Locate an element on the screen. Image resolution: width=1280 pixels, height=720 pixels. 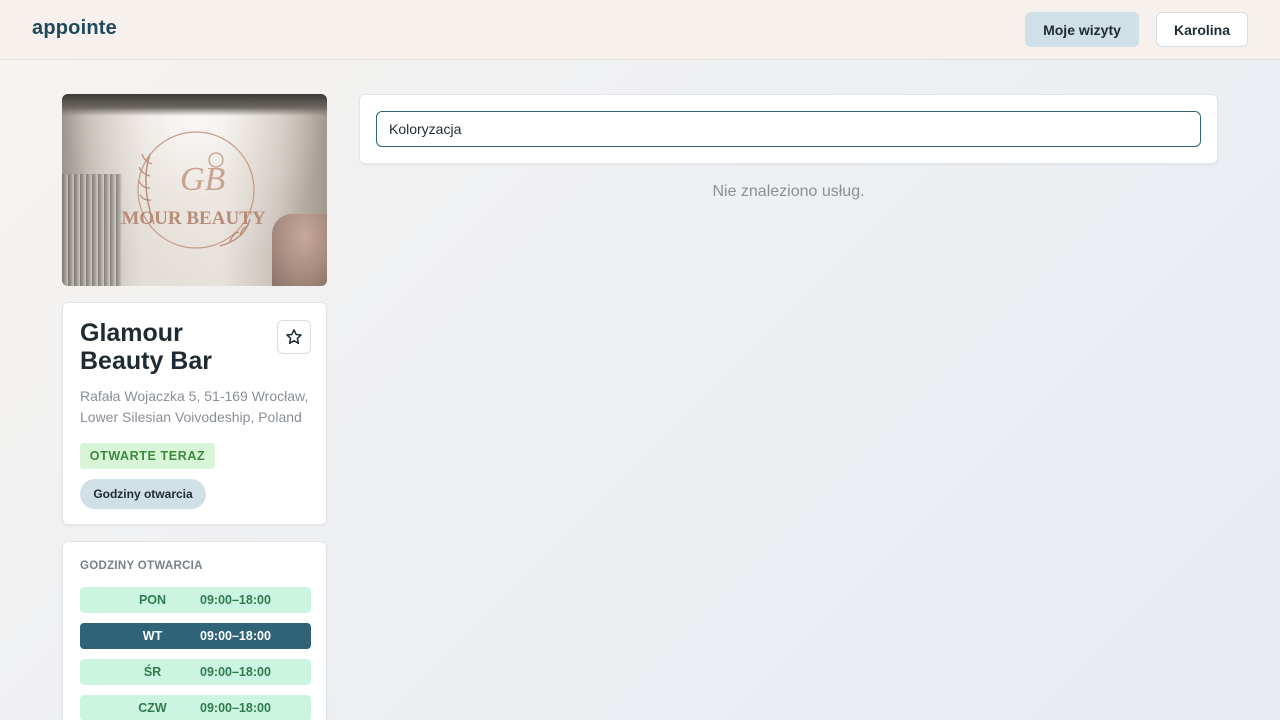
salon-logo: GB GLAMOUR BEAUTY BAR is located at coordinates (195, 190).